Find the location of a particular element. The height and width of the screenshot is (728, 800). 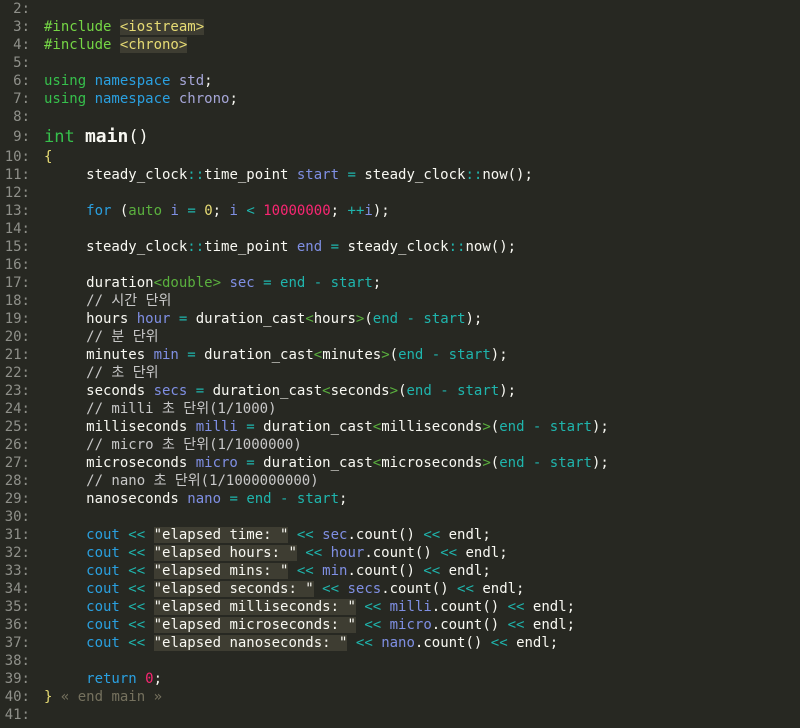

line-code: using namespace chrono; is located at coordinates (141, 99).